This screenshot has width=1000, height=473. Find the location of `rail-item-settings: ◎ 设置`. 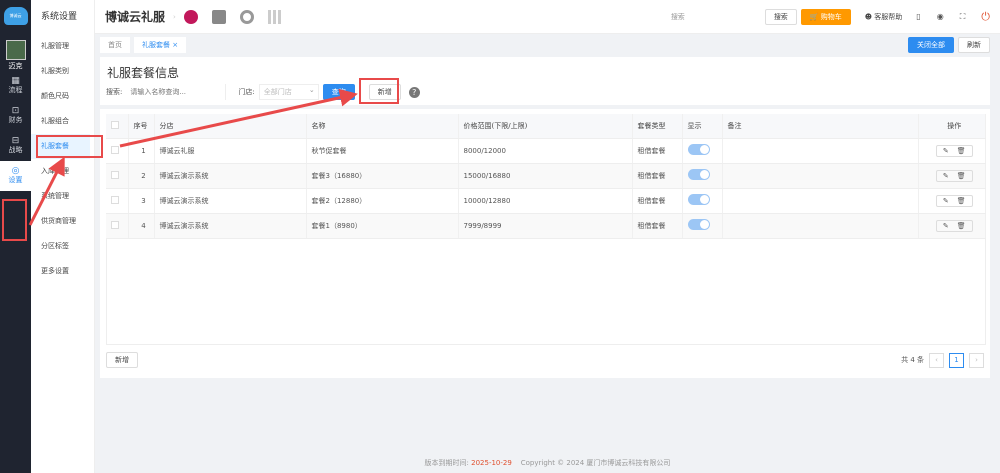

rail-item-settings: ◎ 设置 is located at coordinates (15, 176).